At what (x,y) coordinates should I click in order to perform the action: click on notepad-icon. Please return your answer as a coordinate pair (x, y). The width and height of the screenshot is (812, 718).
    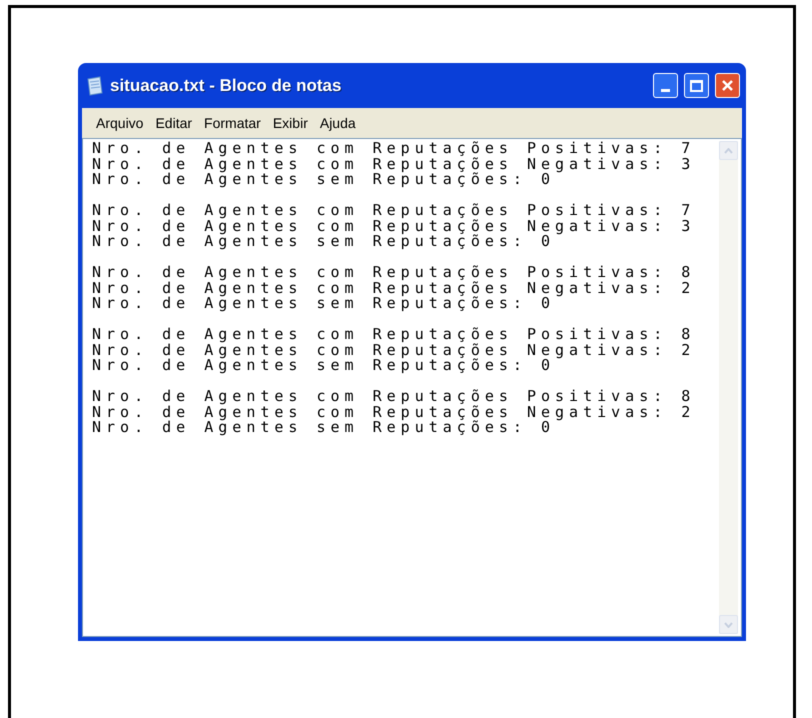
    Looking at the image, I should click on (95, 86).